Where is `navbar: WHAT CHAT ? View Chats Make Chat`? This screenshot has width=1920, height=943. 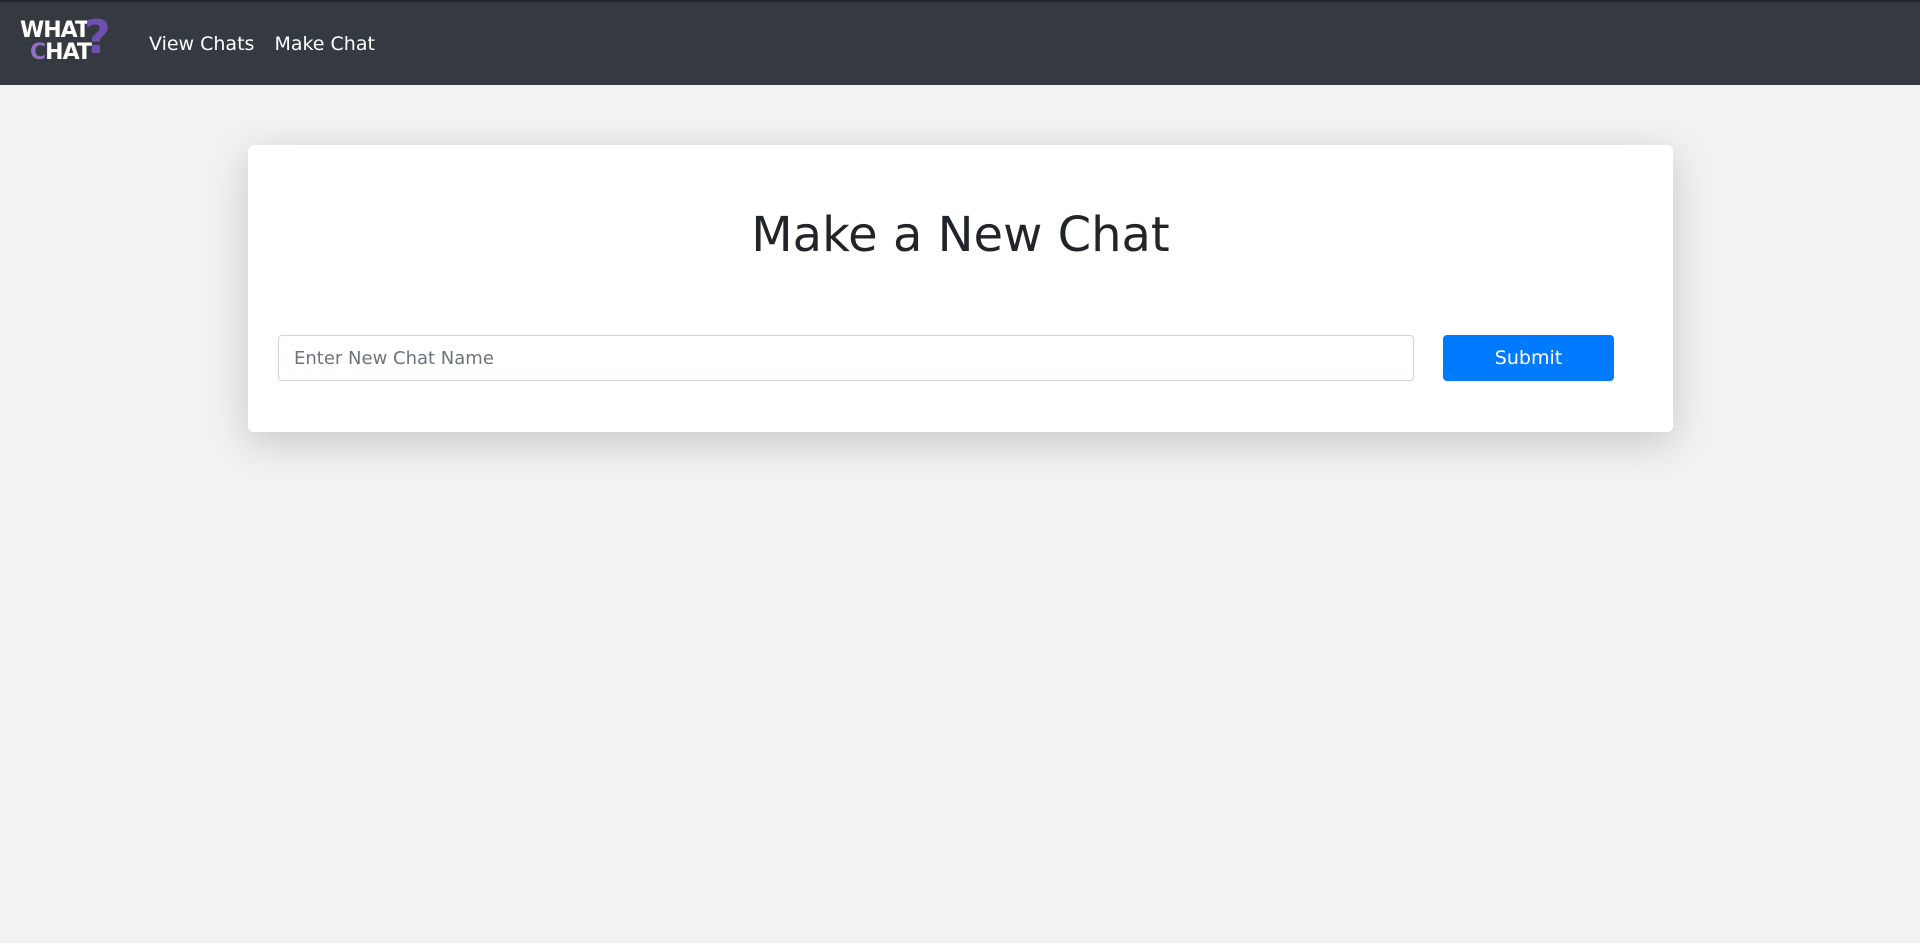
navbar: WHAT CHAT ? View Chats Make Chat is located at coordinates (960, 42).